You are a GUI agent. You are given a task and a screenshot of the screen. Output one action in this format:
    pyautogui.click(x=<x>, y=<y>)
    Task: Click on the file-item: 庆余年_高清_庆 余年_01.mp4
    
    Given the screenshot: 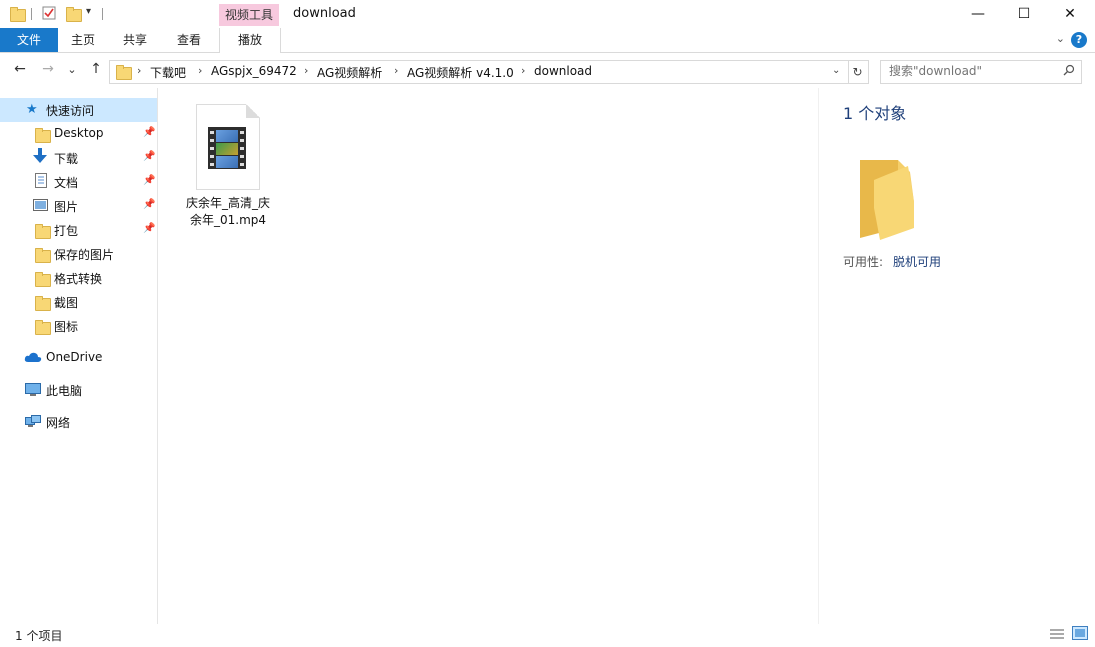 What is the action you would take?
    pyautogui.click(x=228, y=170)
    